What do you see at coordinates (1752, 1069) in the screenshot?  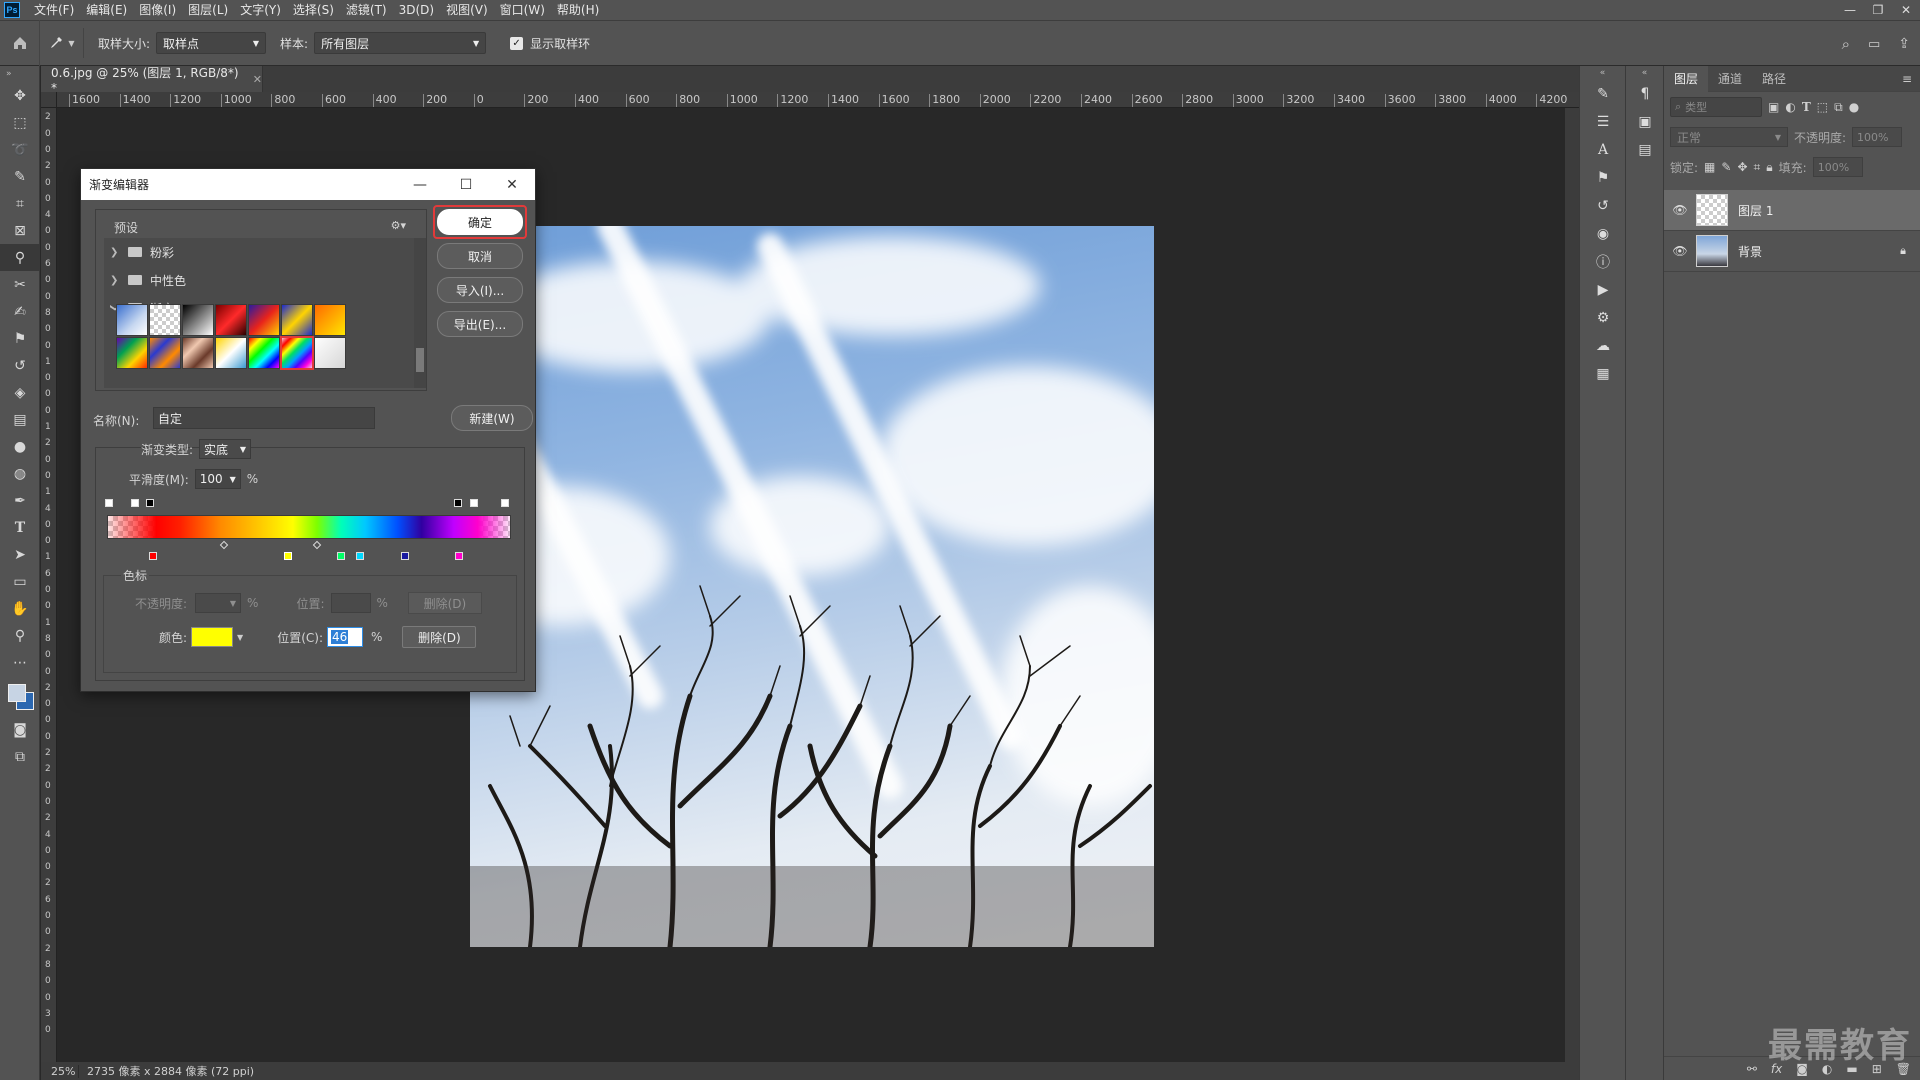 I see `link-layers-icon: ⚯` at bounding box center [1752, 1069].